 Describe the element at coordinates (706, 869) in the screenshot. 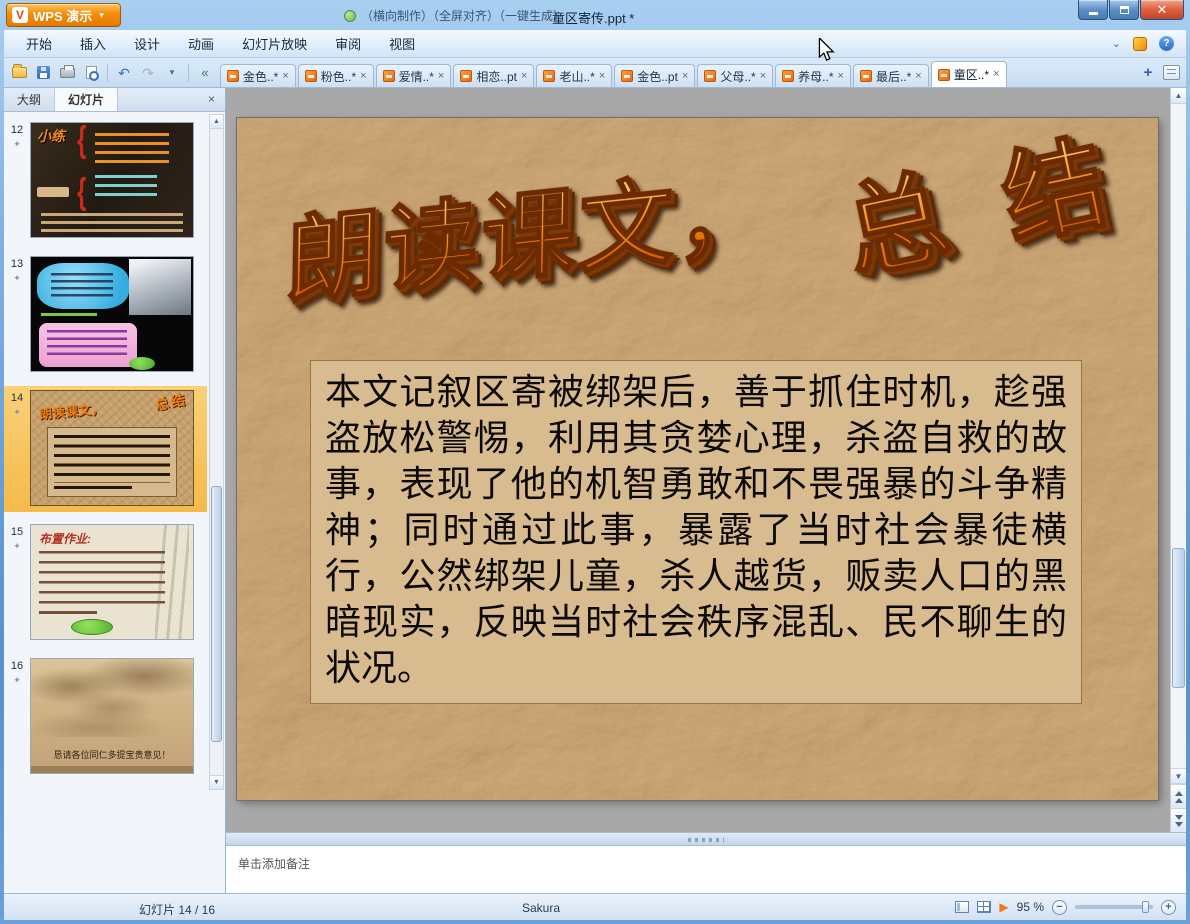

I see `notes-pane: 单击添加备注` at that location.